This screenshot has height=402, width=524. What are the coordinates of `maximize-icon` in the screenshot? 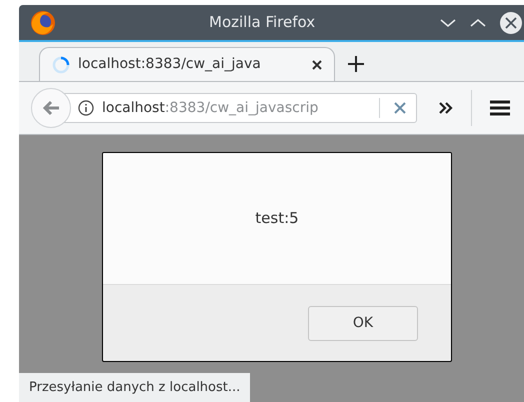 It's located at (478, 23).